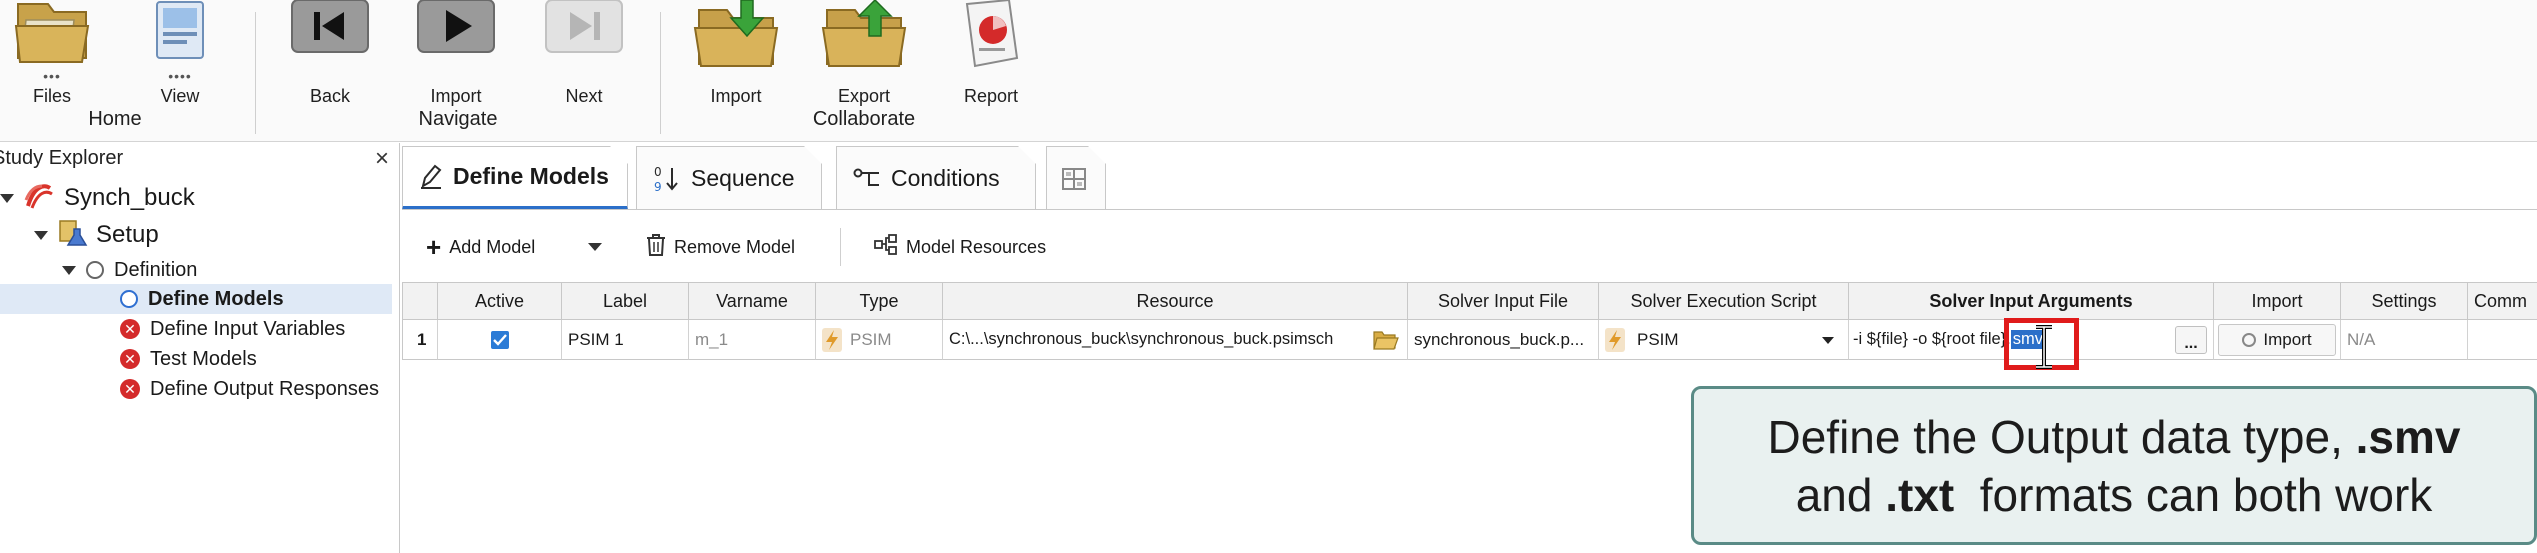 The height and width of the screenshot is (553, 2537). I want to click on svg-text: 0, so click(658, 172).